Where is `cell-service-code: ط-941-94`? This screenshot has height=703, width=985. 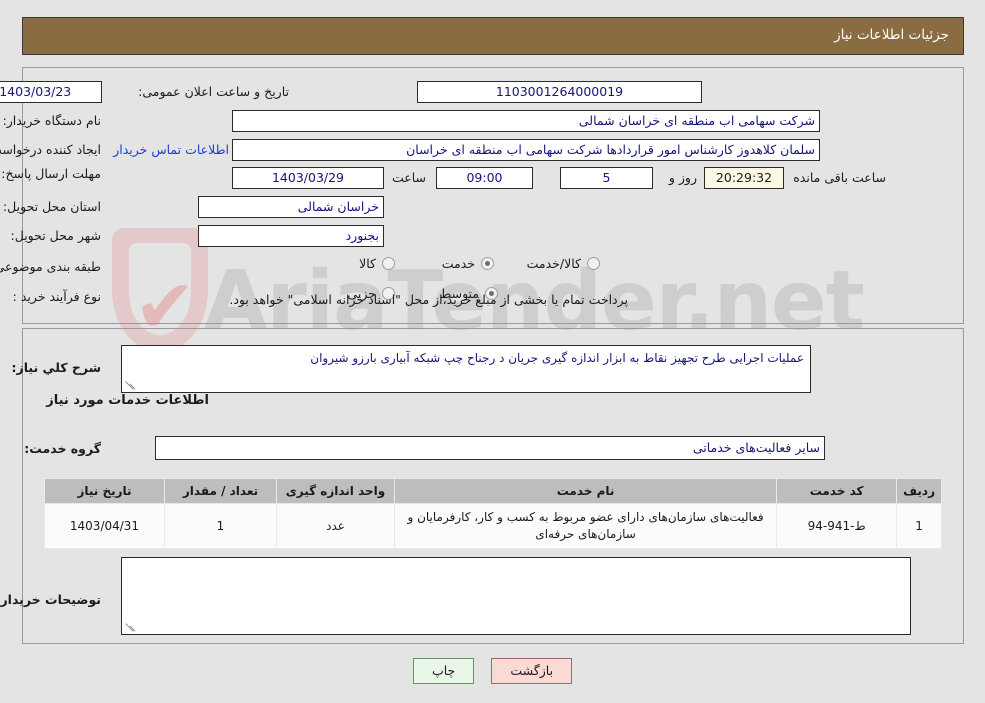 cell-service-code: ط-941-94 is located at coordinates (837, 526).